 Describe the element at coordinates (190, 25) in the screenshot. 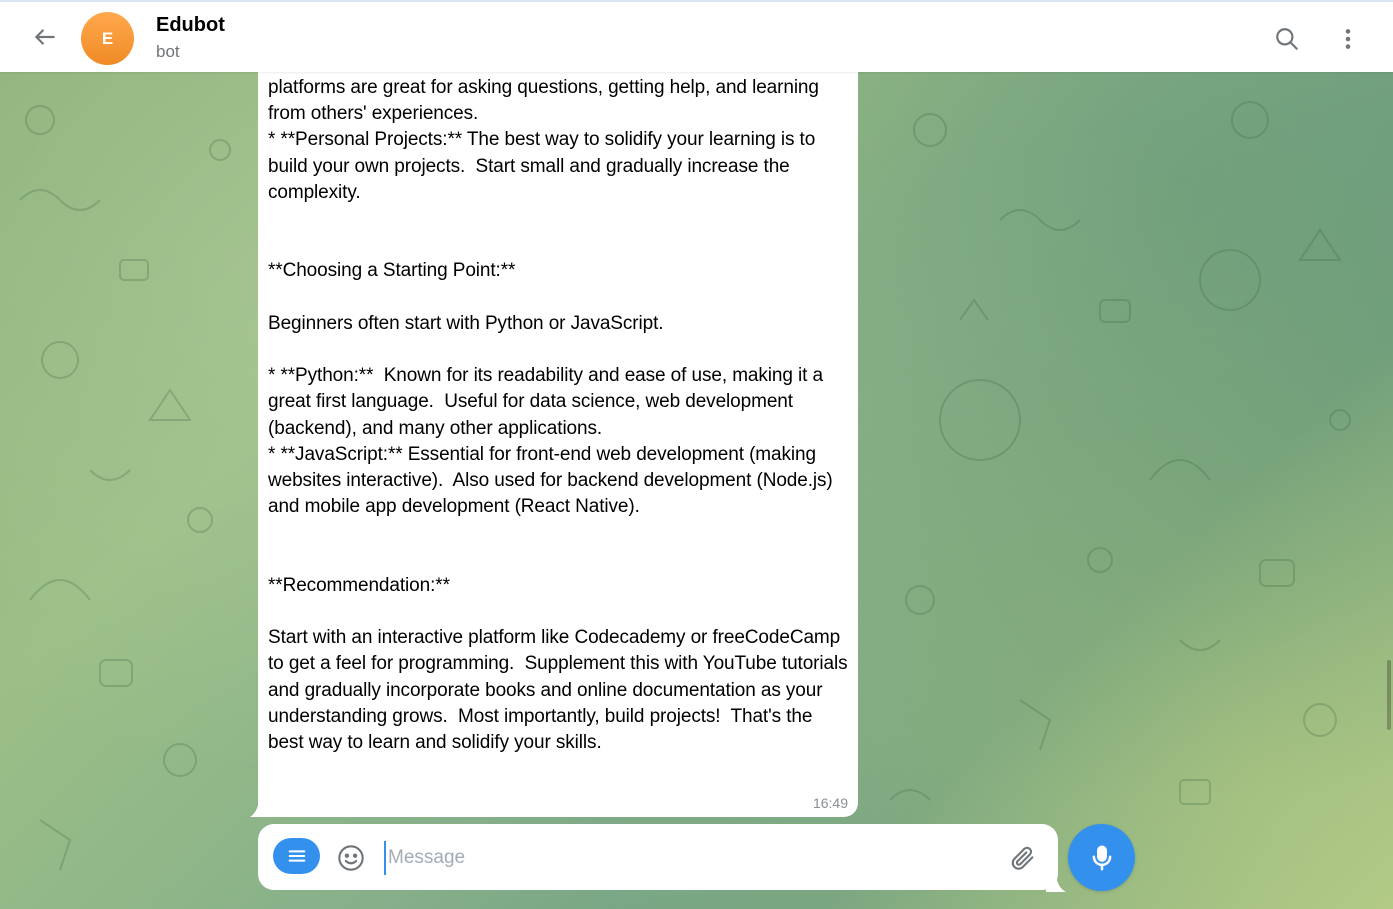

I see `chat-title: Edubot` at that location.